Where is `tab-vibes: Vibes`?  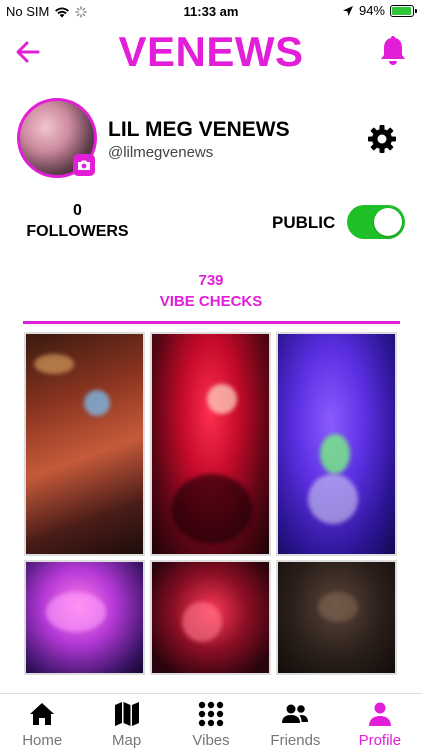
tab-vibes: Vibes is located at coordinates (211, 722).